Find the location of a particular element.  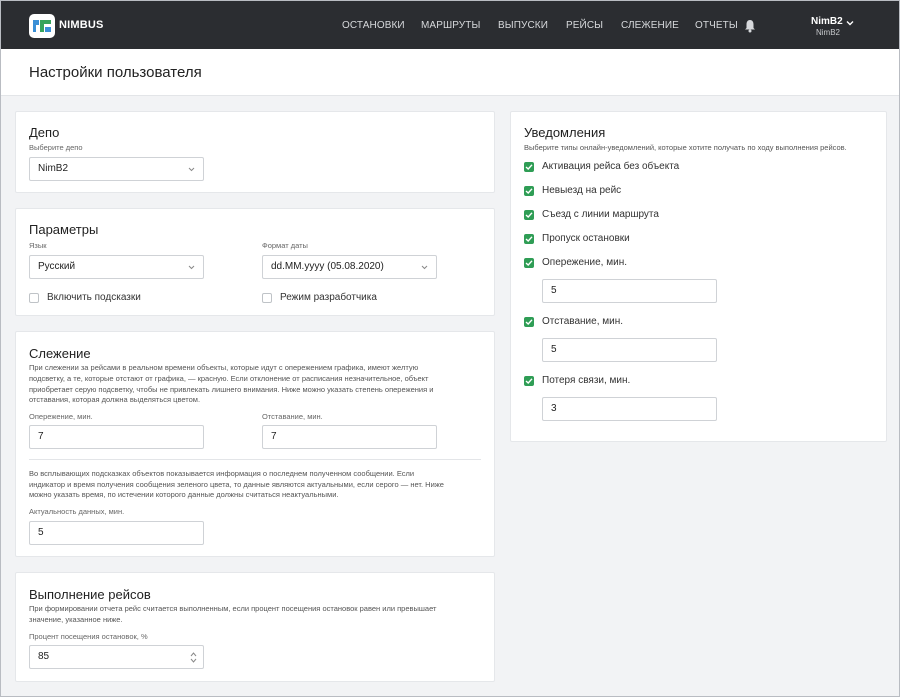

nav-item-trips: РЕЙСЫ is located at coordinates (584, 25).